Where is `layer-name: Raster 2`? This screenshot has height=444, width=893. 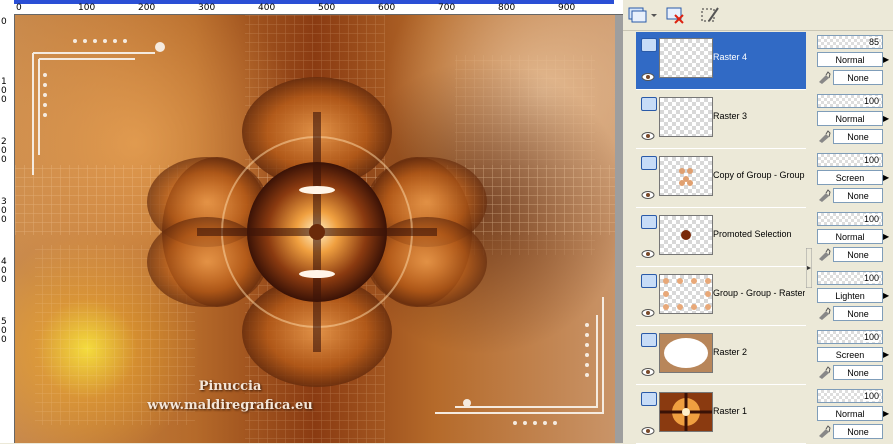 layer-name: Raster 2 is located at coordinates (759, 352).